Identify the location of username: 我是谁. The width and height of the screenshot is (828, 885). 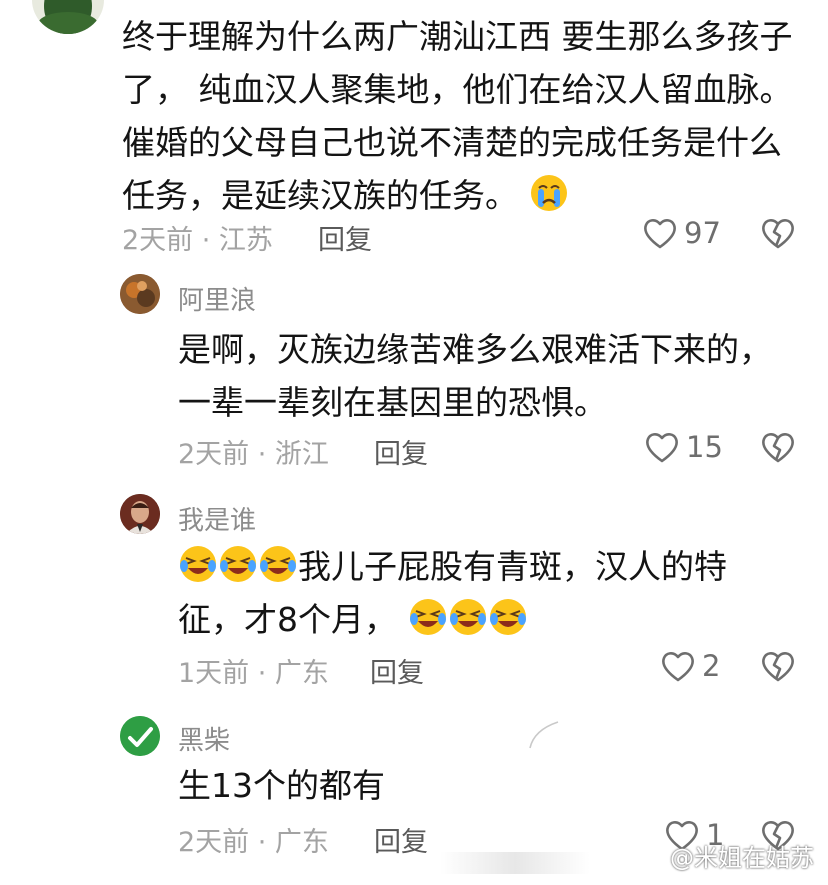
(217, 518).